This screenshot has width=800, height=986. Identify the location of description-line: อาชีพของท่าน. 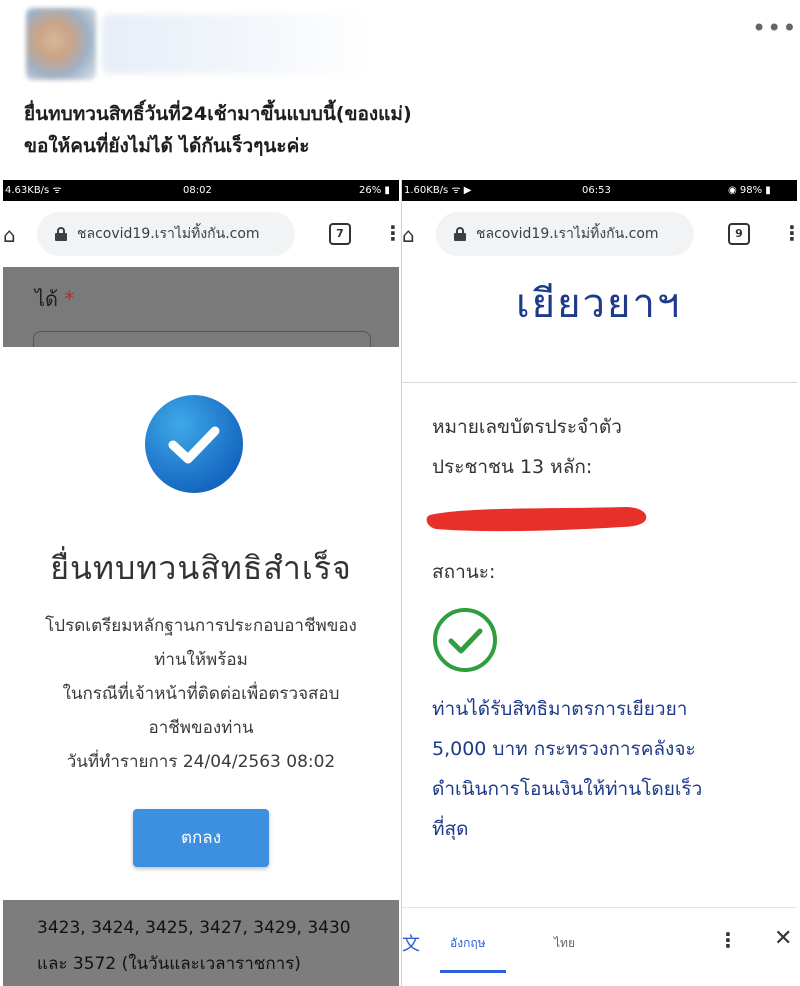
(201, 728).